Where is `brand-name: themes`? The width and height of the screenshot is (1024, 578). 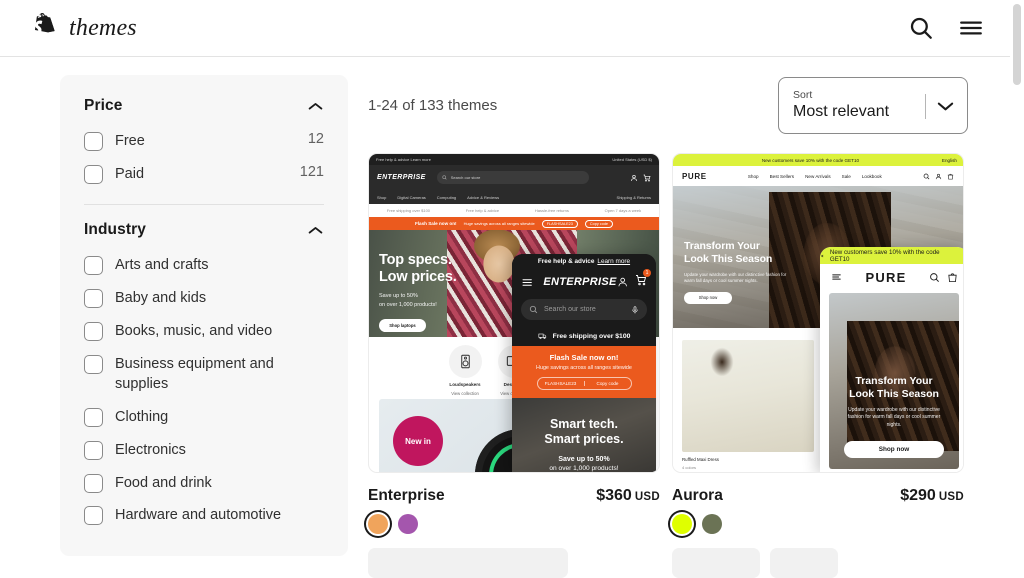
brand-name: themes is located at coordinates (103, 27).